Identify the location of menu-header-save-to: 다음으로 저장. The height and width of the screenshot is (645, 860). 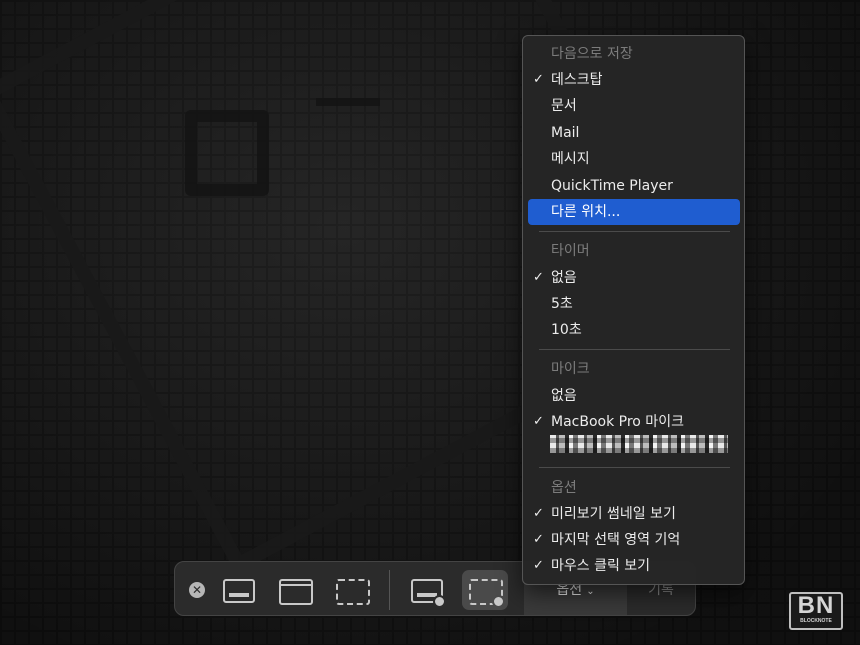
(592, 54).